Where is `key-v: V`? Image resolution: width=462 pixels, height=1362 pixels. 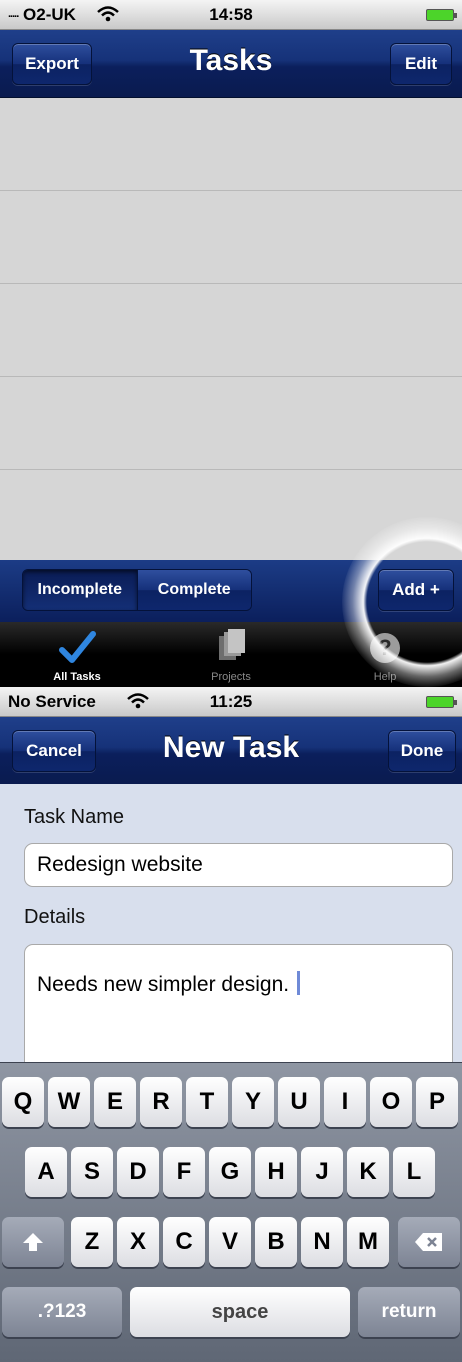 key-v: V is located at coordinates (230, 1242).